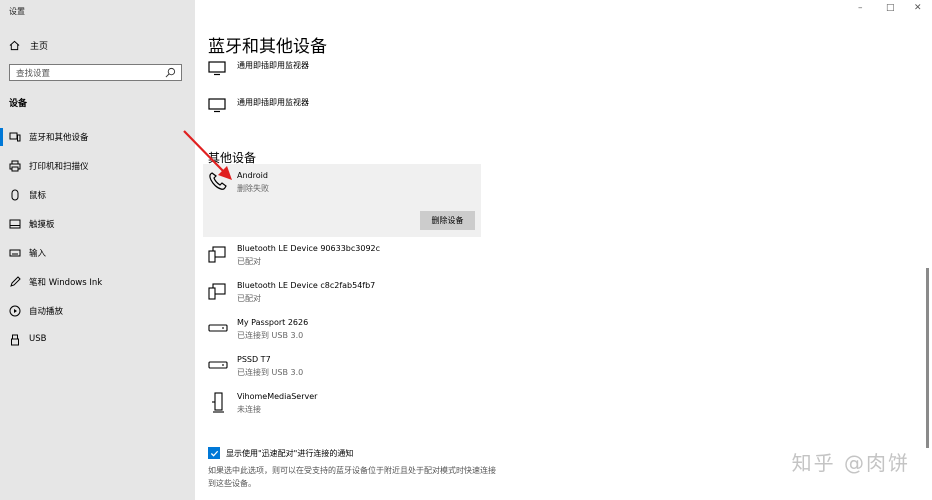  What do you see at coordinates (249, 409) in the screenshot?
I see `device-status: 未连接` at bounding box center [249, 409].